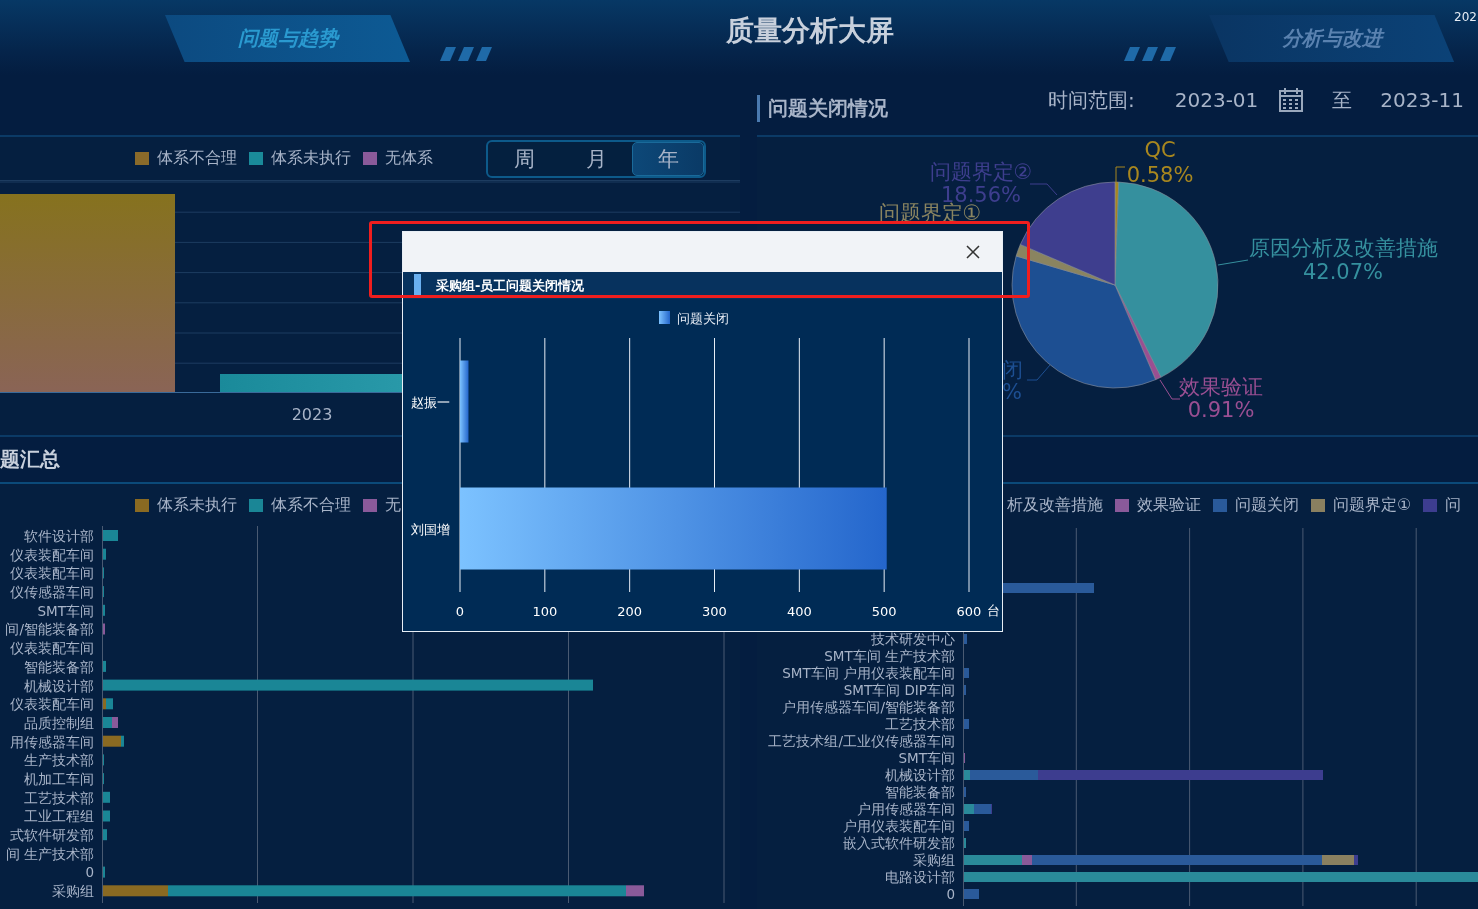 The width and height of the screenshot is (1478, 909). What do you see at coordinates (1221, 387) in the screenshot?
I see `slice-label: 效果验证` at bounding box center [1221, 387].